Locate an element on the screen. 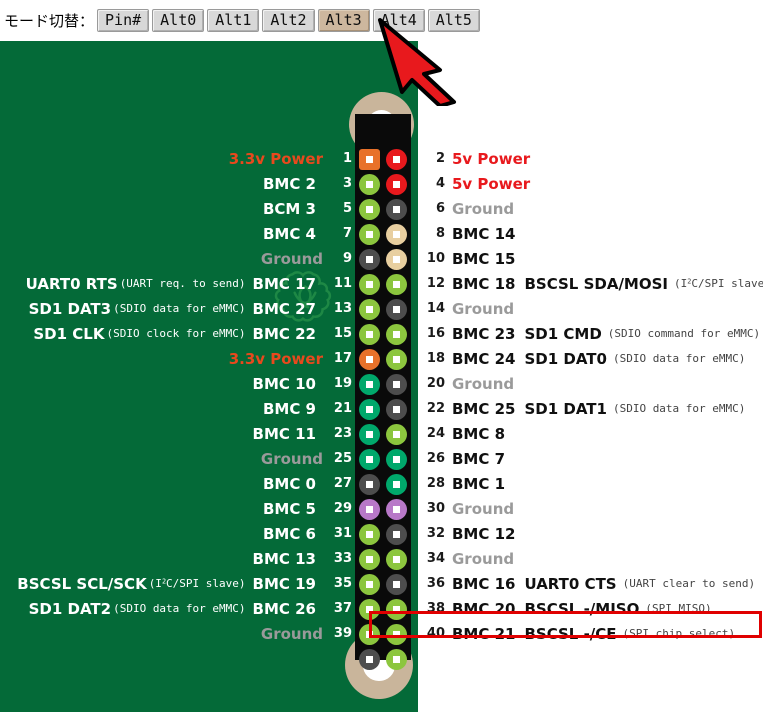 The height and width of the screenshot is (712, 763). pin-alt-label: BSCSL -/CE is located at coordinates (570, 633).